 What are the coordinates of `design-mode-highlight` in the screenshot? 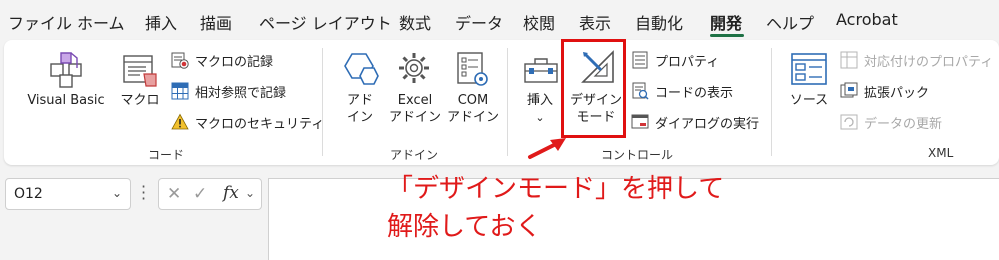 It's located at (593, 88).